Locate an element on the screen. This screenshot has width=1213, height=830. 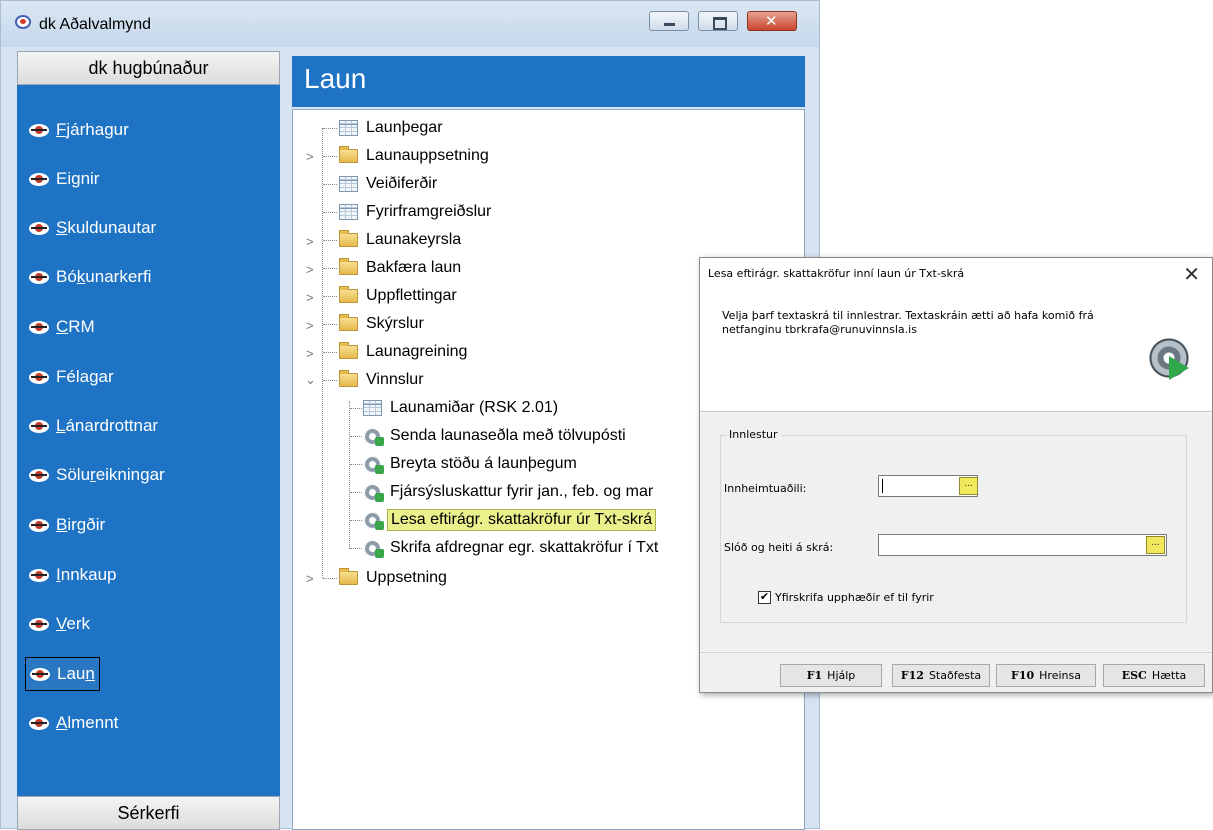
maximize-button is located at coordinates (718, 21).